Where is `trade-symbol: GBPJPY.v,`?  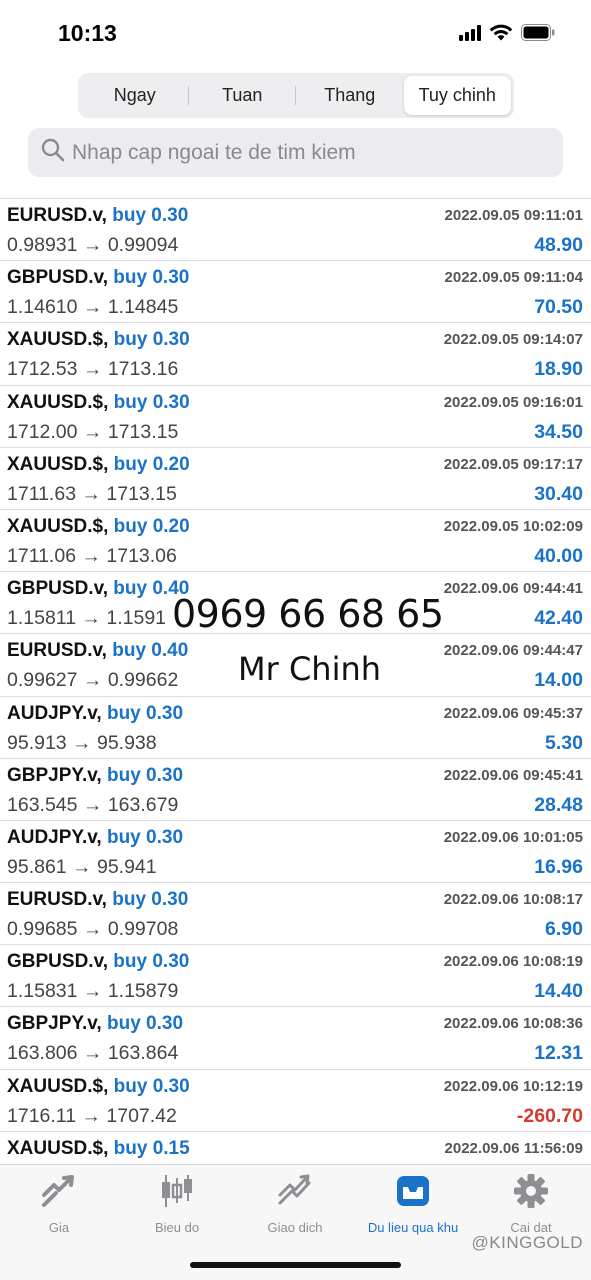
trade-symbol: GBPJPY.v, is located at coordinates (54, 775).